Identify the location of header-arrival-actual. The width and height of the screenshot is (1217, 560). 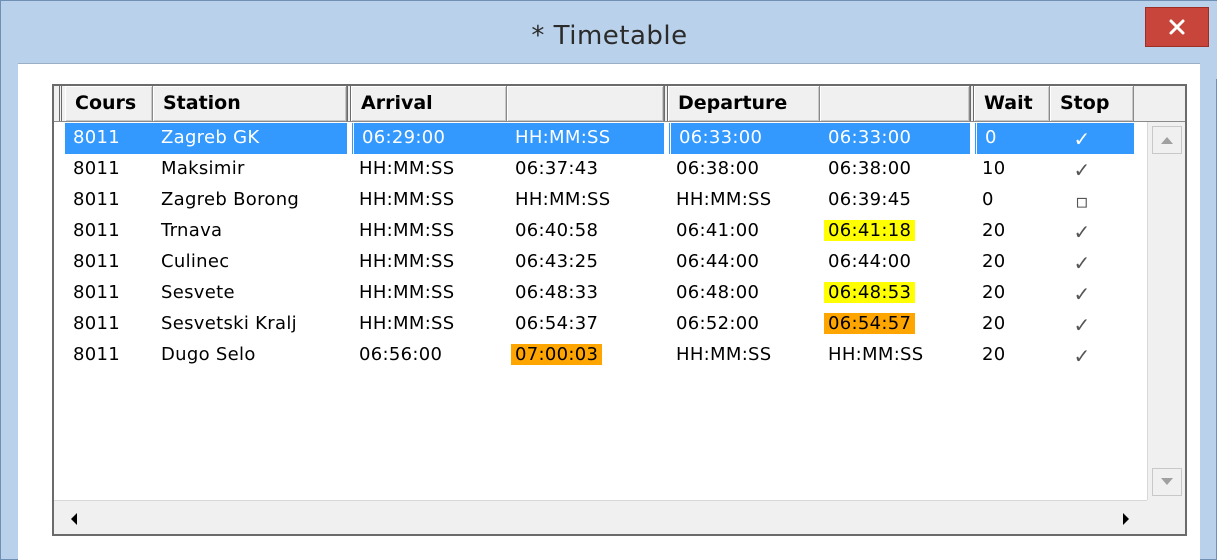
(585, 103).